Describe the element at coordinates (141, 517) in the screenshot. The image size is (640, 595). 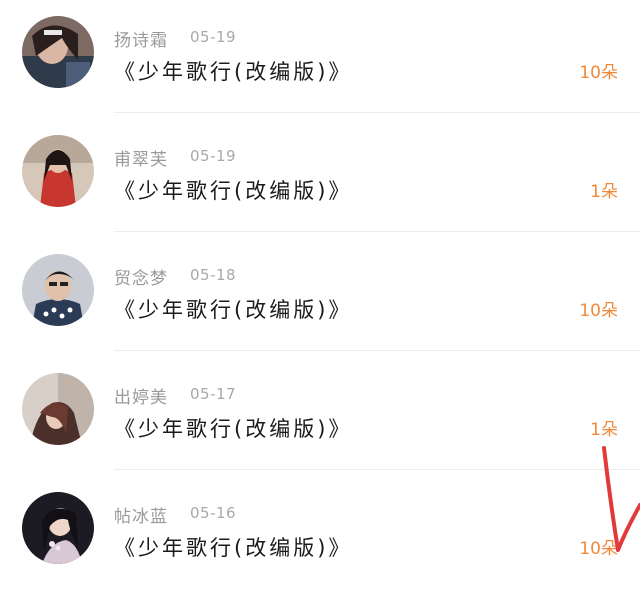
I see `sender-name: 帖冰蓝` at that location.